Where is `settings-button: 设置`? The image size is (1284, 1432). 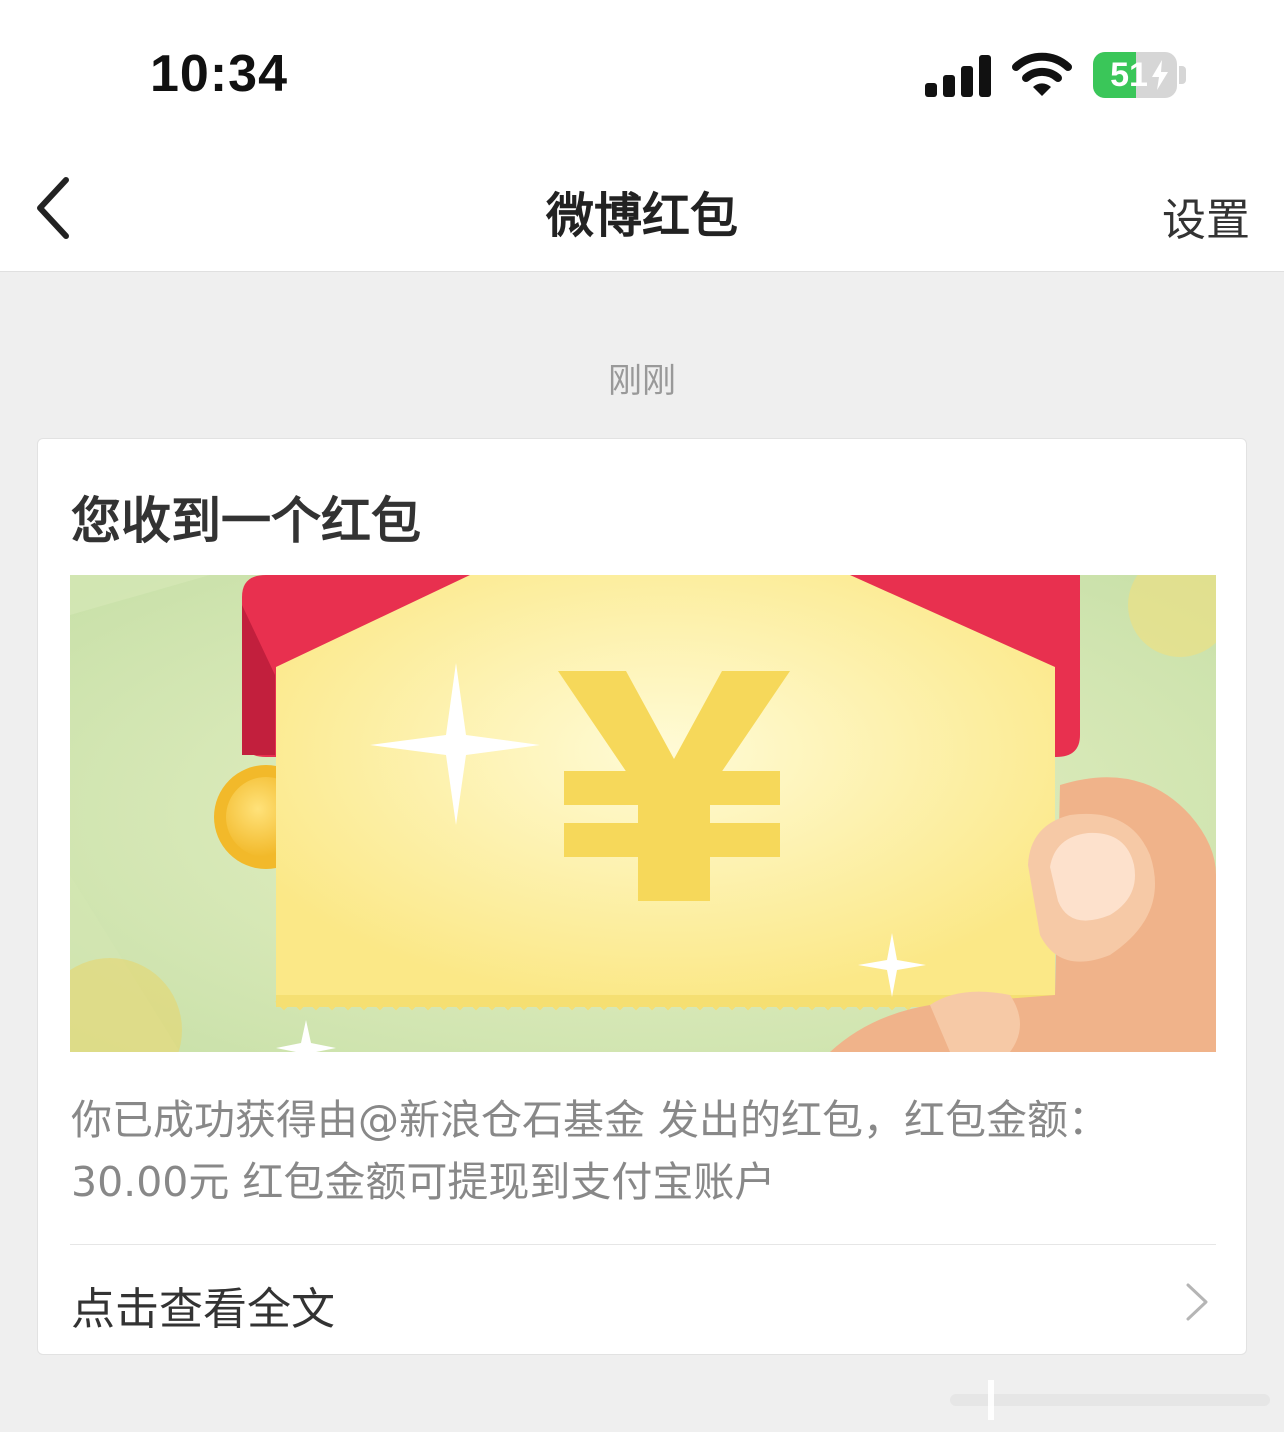
settings-button: 设置 is located at coordinates (1206, 216).